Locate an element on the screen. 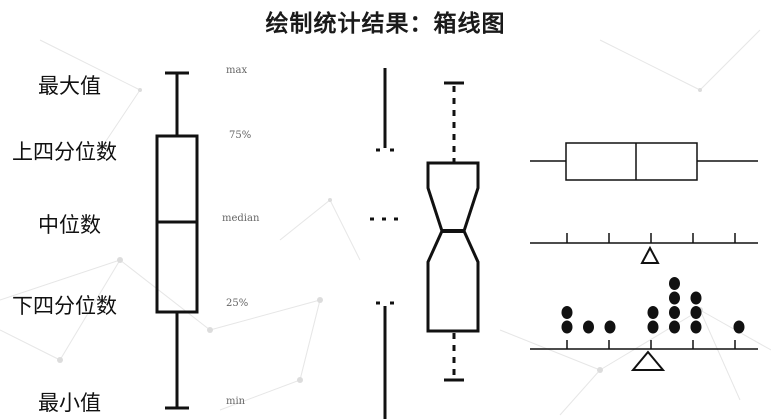  notched-box is located at coordinates (453, 247).